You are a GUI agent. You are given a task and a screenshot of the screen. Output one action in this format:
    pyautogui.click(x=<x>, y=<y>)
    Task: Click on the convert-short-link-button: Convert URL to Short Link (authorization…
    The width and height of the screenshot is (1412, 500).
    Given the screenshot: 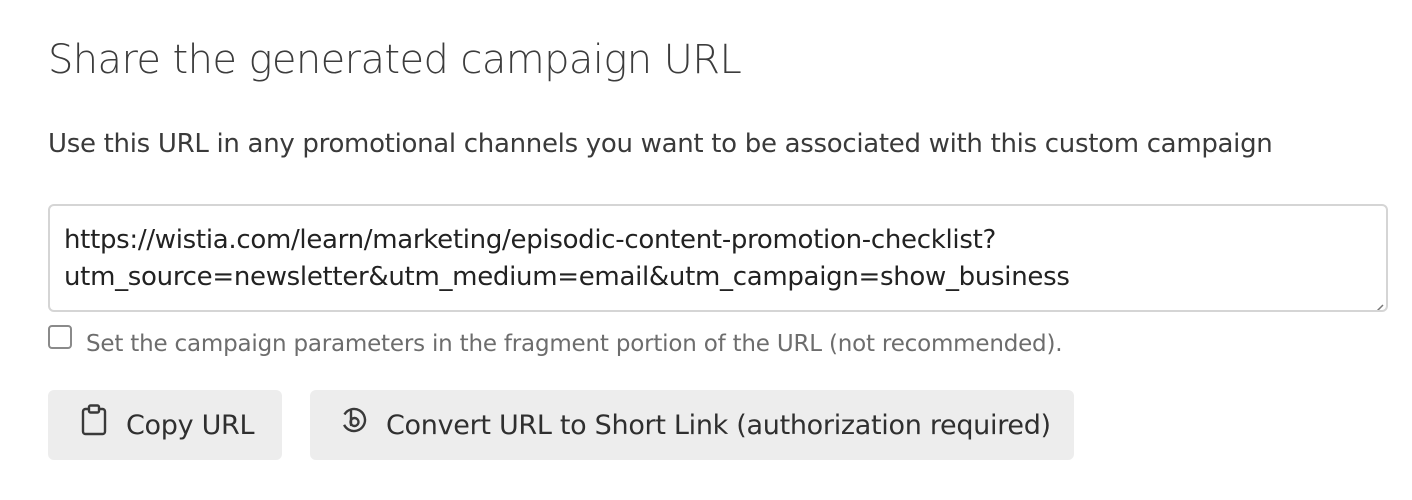 What is the action you would take?
    pyautogui.click(x=692, y=425)
    